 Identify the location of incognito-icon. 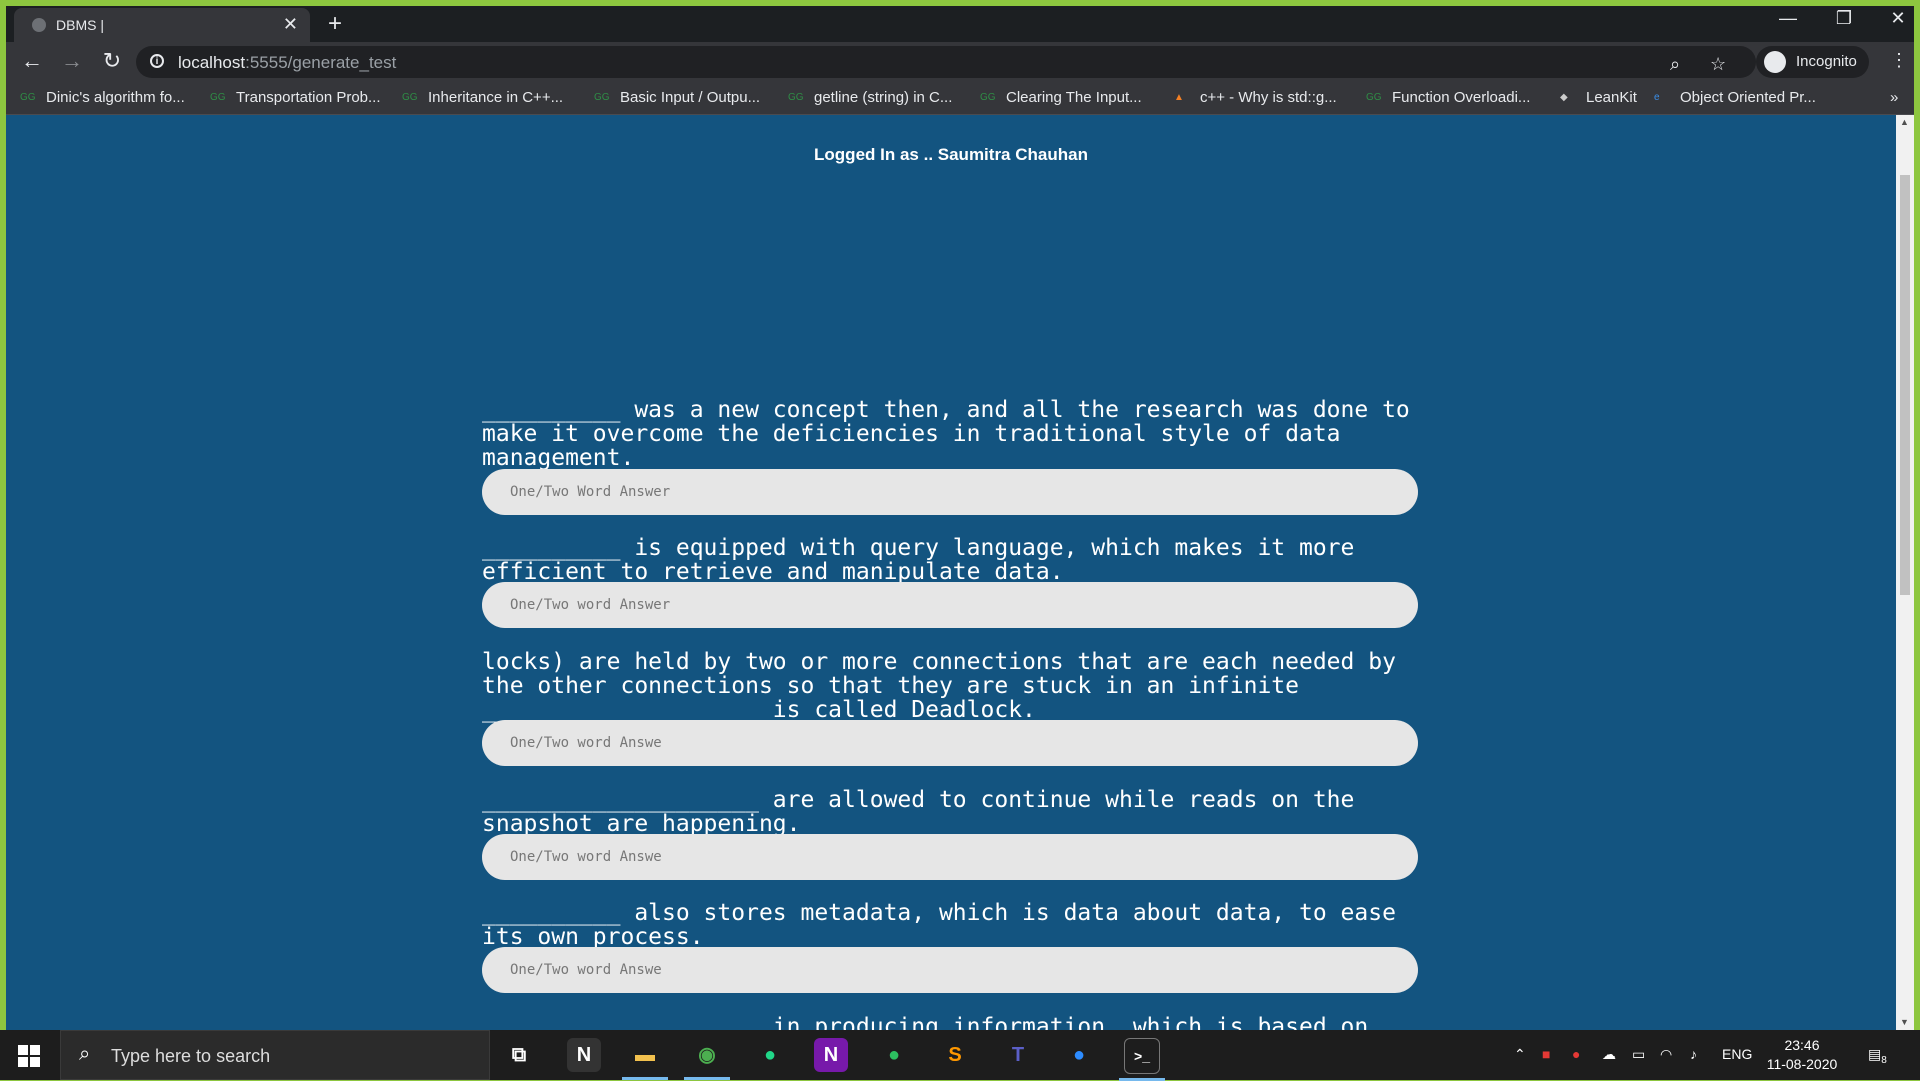
(1775, 62).